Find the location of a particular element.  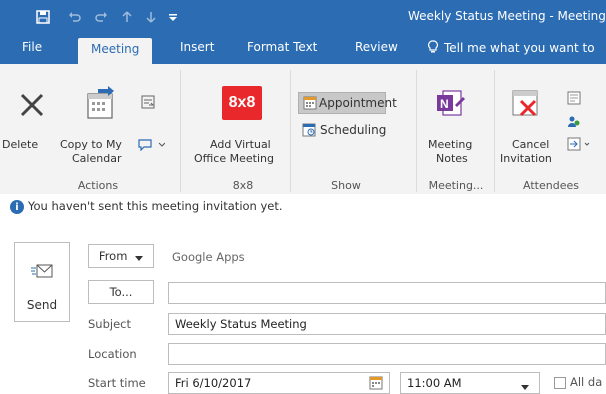

from-button: From is located at coordinates (121, 256).